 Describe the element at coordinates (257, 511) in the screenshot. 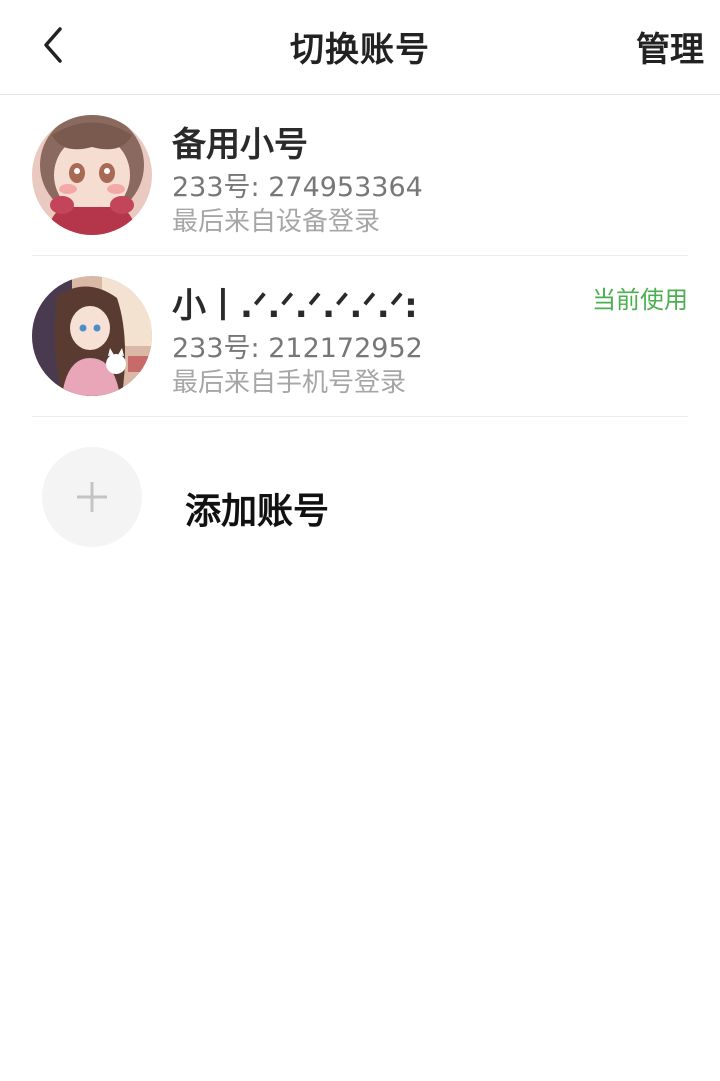

I see `add-account-label: 添加账号` at that location.